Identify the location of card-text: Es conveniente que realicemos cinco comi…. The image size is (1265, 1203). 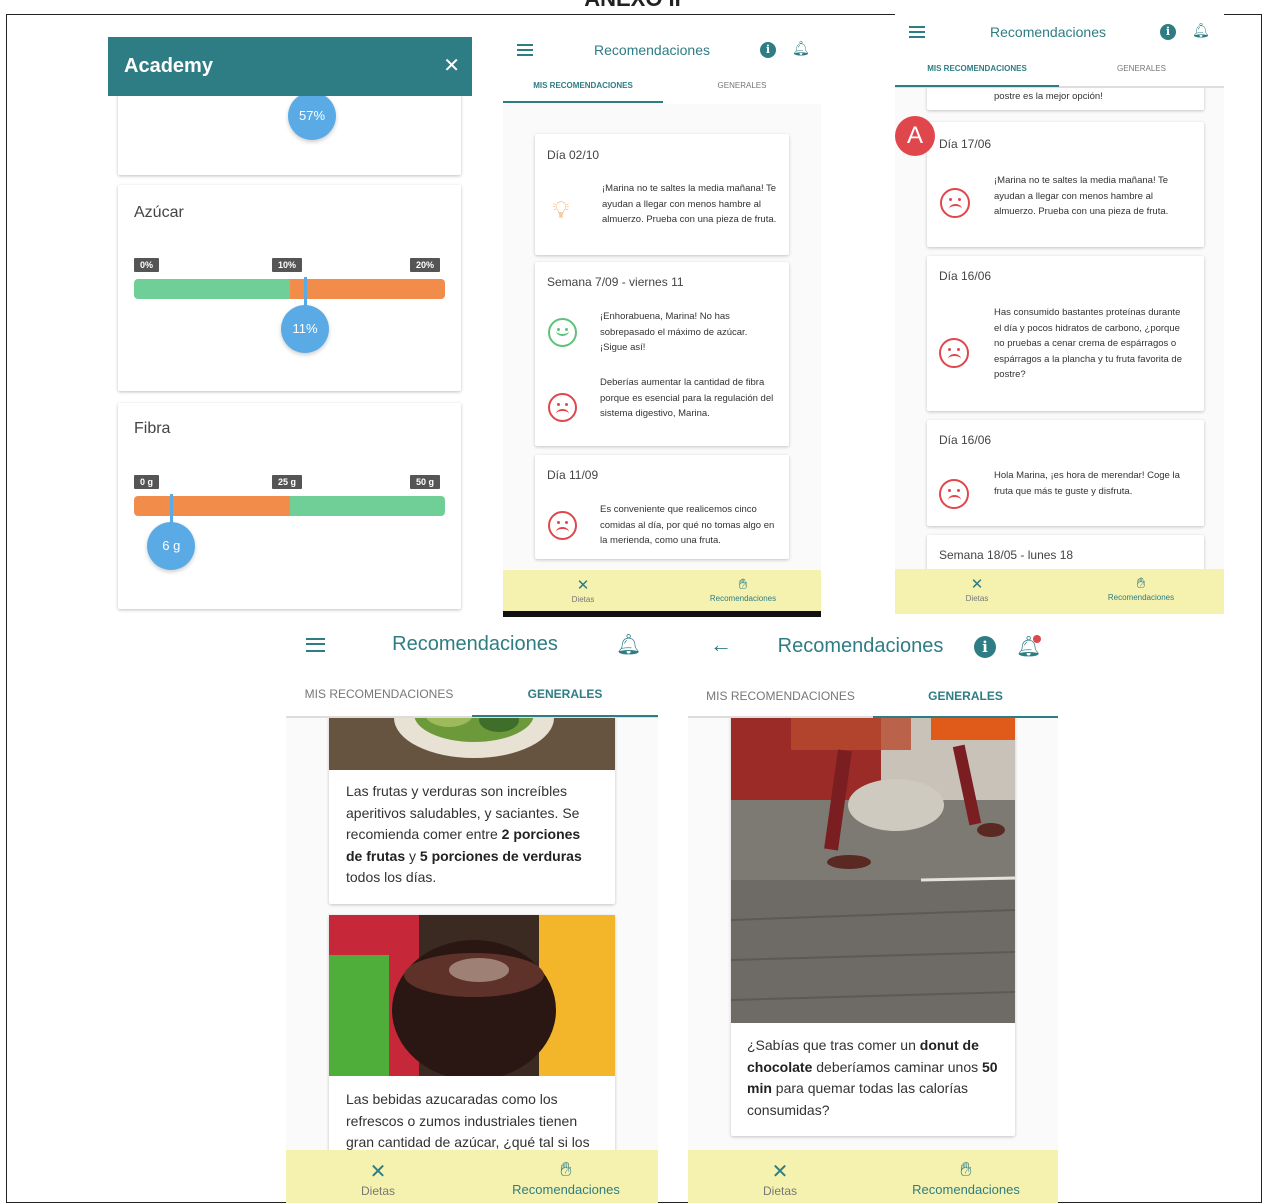
(687, 525).